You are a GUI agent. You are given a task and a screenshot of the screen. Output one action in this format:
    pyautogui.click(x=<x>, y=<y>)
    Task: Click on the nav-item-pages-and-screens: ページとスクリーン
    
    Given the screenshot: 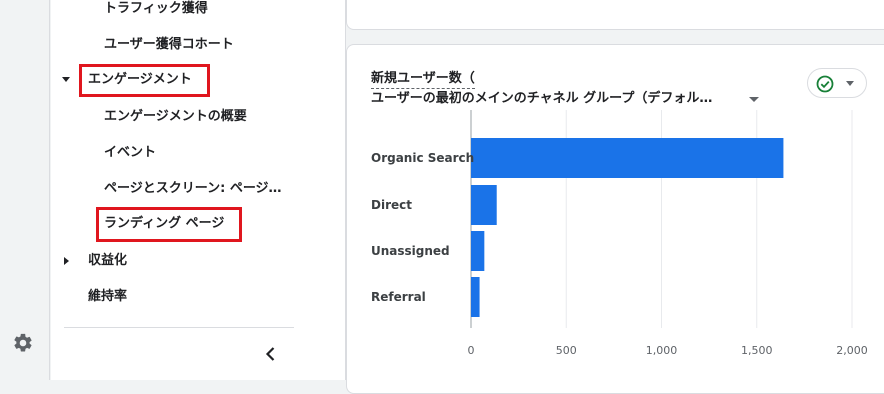 What is the action you would take?
    pyautogui.click(x=193, y=189)
    